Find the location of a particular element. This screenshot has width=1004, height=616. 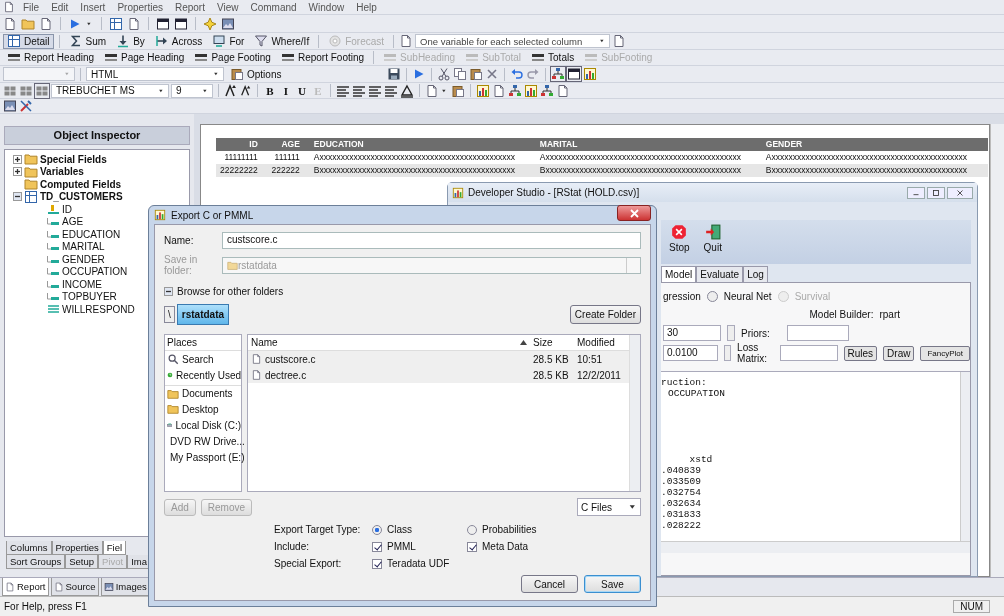

menu-item: File is located at coordinates (31, 7).